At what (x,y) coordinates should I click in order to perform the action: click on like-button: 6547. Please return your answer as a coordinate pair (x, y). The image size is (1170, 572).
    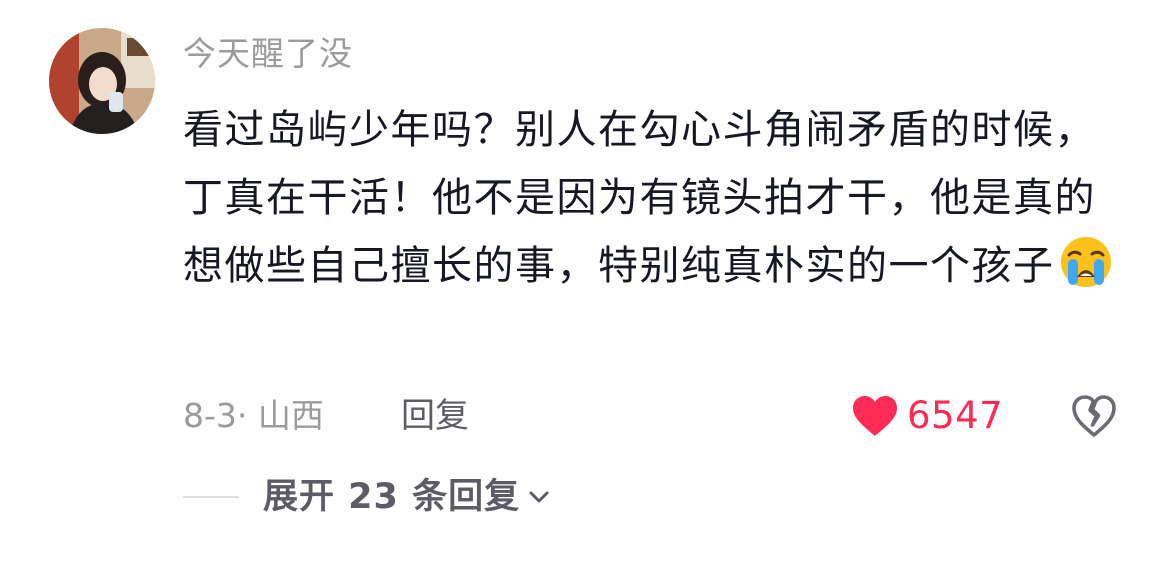
    Looking at the image, I should click on (927, 416).